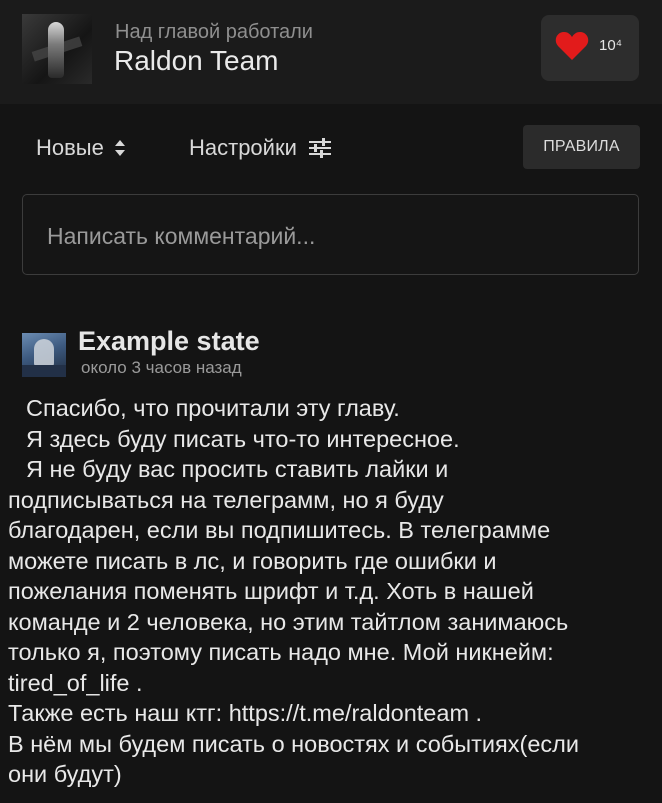  Describe the element at coordinates (169, 341) in the screenshot. I see `comment-author: Example state` at that location.